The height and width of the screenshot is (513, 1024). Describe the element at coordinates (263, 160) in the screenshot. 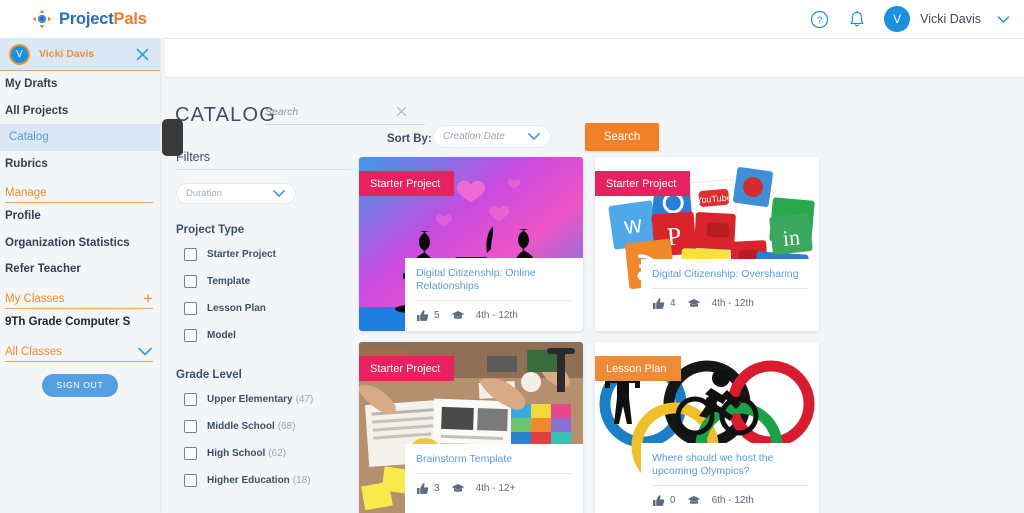

I see `filters-title: Filters` at that location.